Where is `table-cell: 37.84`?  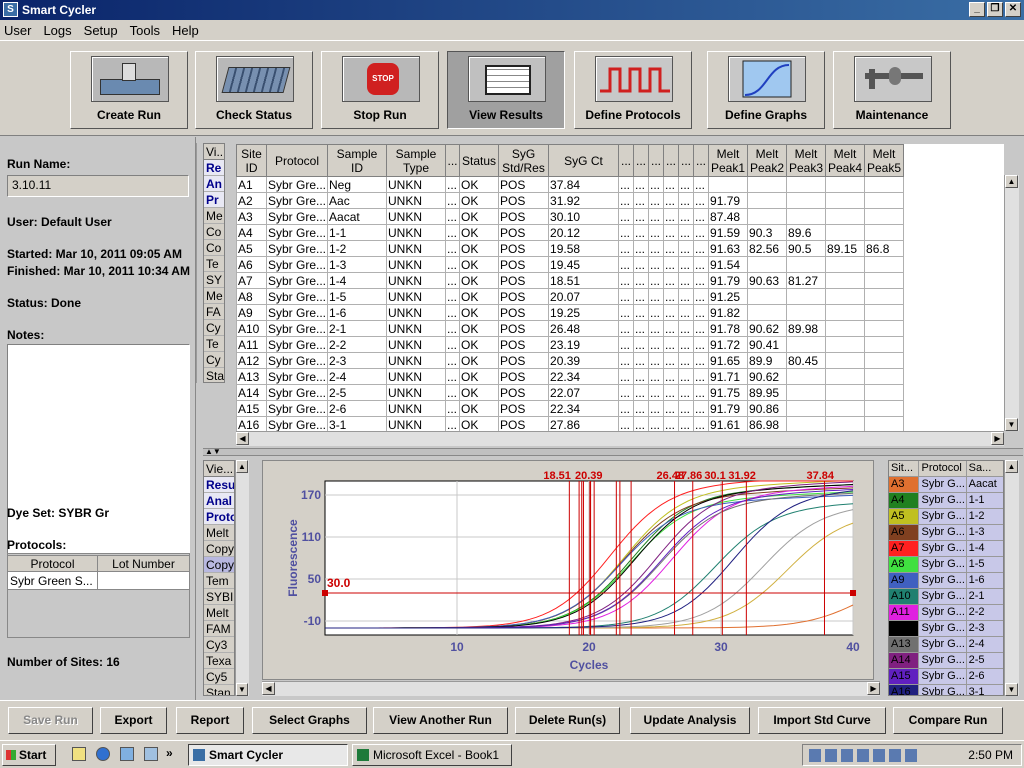
table-cell: 37.84 is located at coordinates (584, 184).